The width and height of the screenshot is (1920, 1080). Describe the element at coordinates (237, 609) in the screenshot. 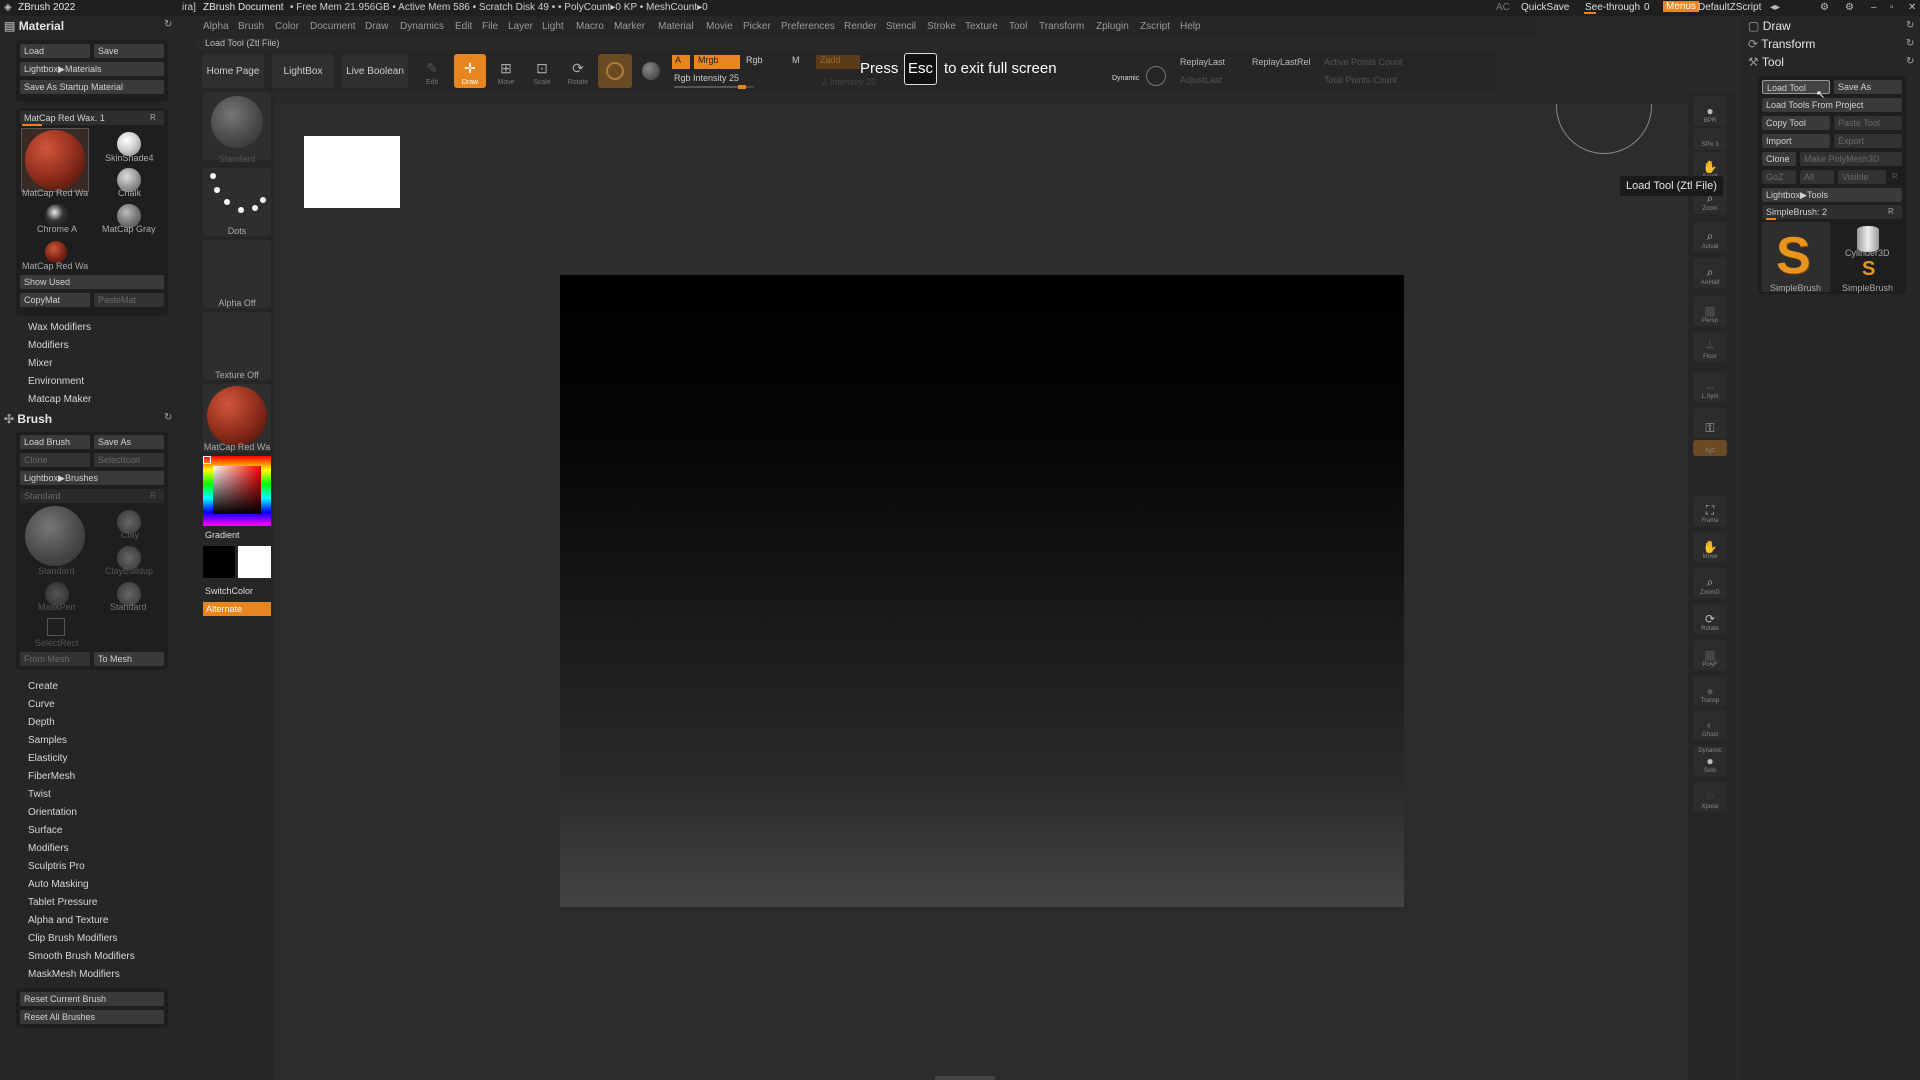

I see `alternate-toggle: Alternate` at that location.